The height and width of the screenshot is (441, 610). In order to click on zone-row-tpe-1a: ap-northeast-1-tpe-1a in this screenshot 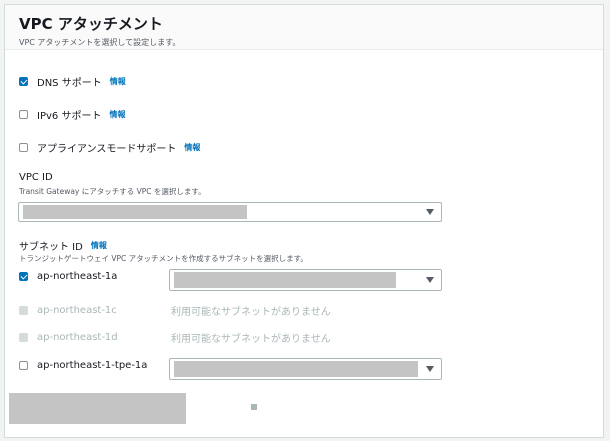, I will do `click(83, 365)`.